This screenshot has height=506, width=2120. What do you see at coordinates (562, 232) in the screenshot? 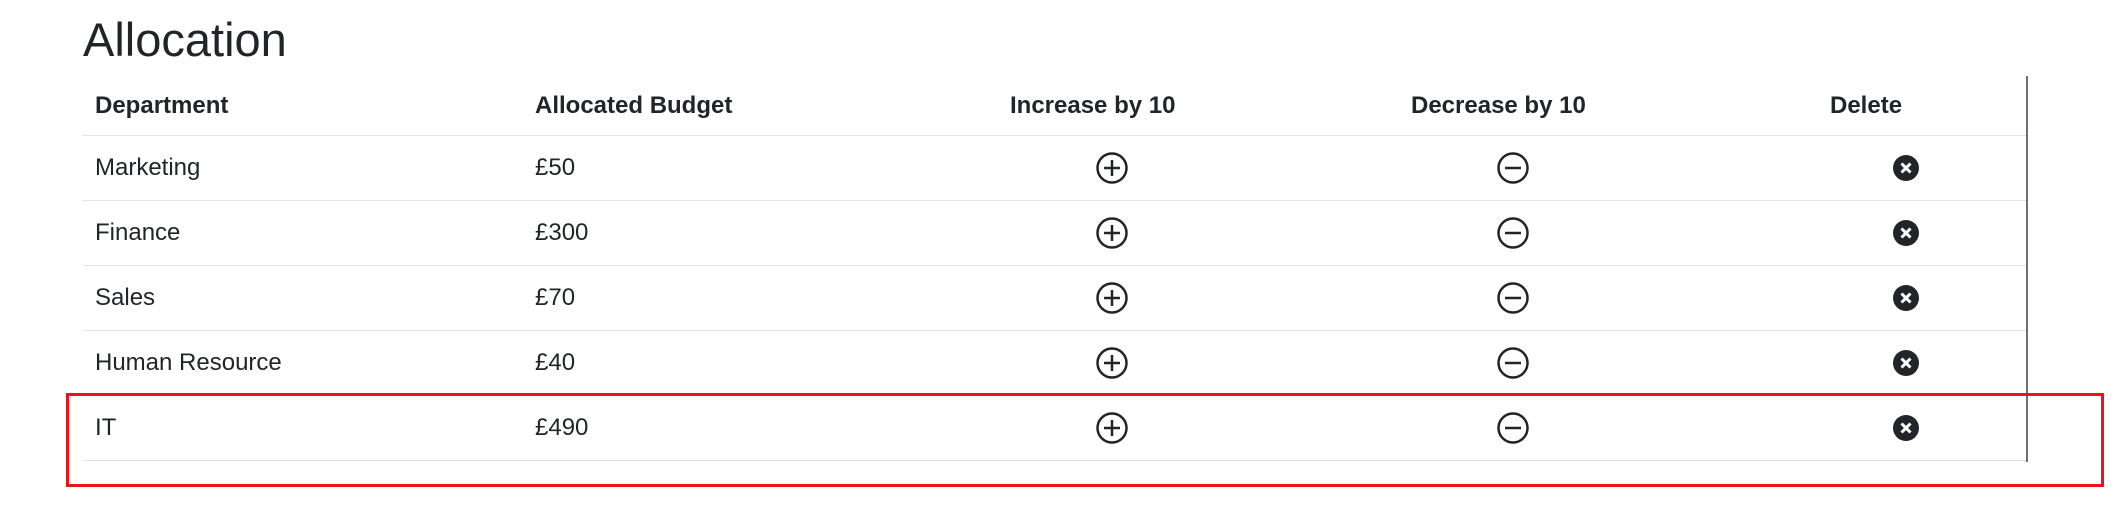
I see `allocated-budget: £300` at bounding box center [562, 232].